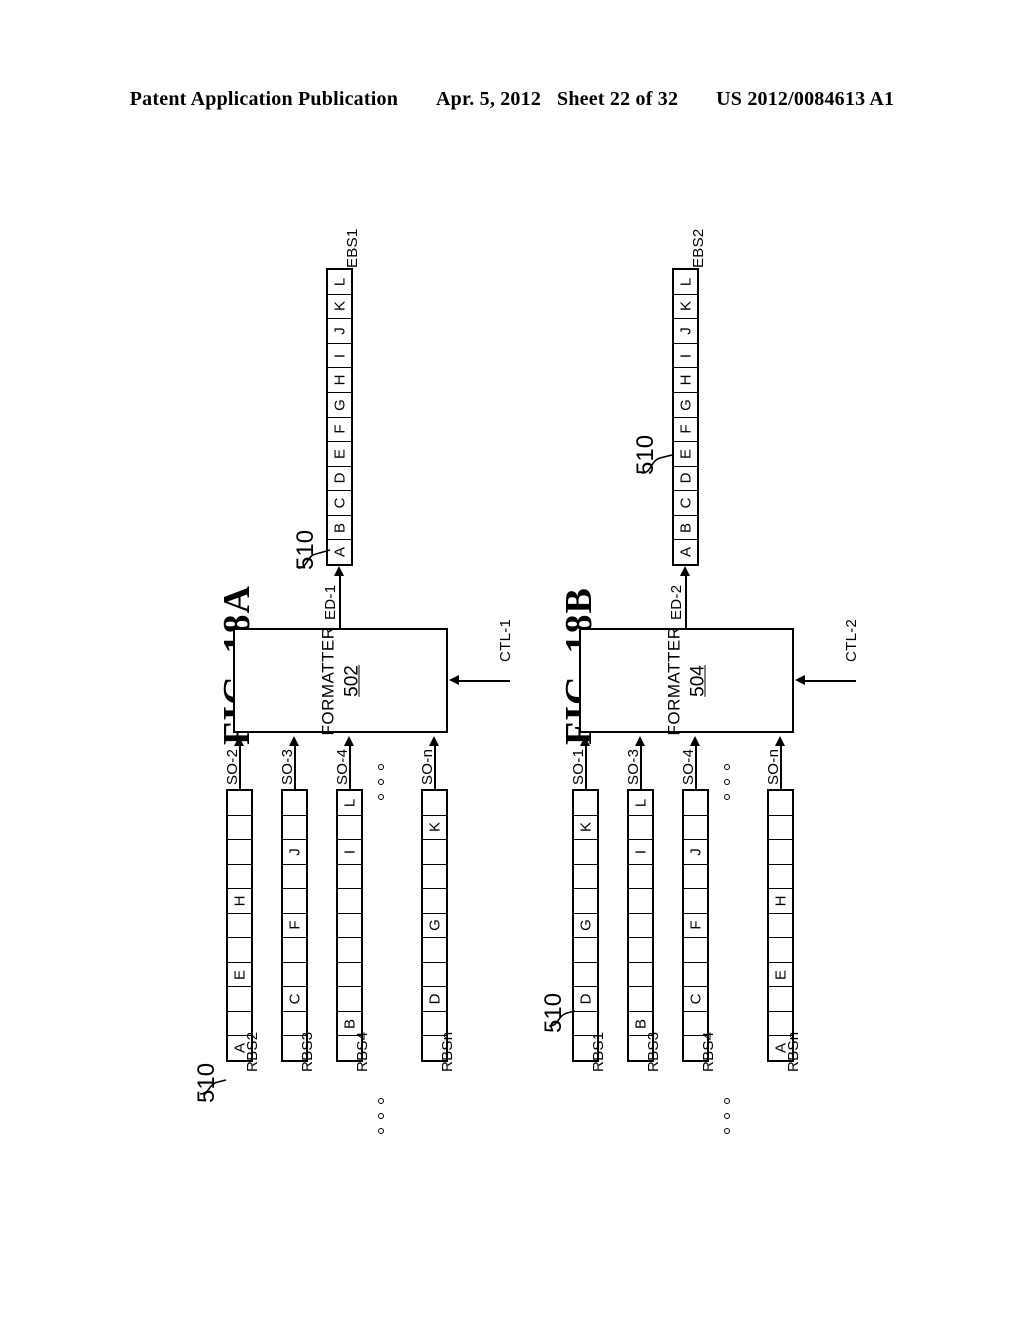  I want to click on input-buffer-rbsn-b: A E H, so click(780, 925).